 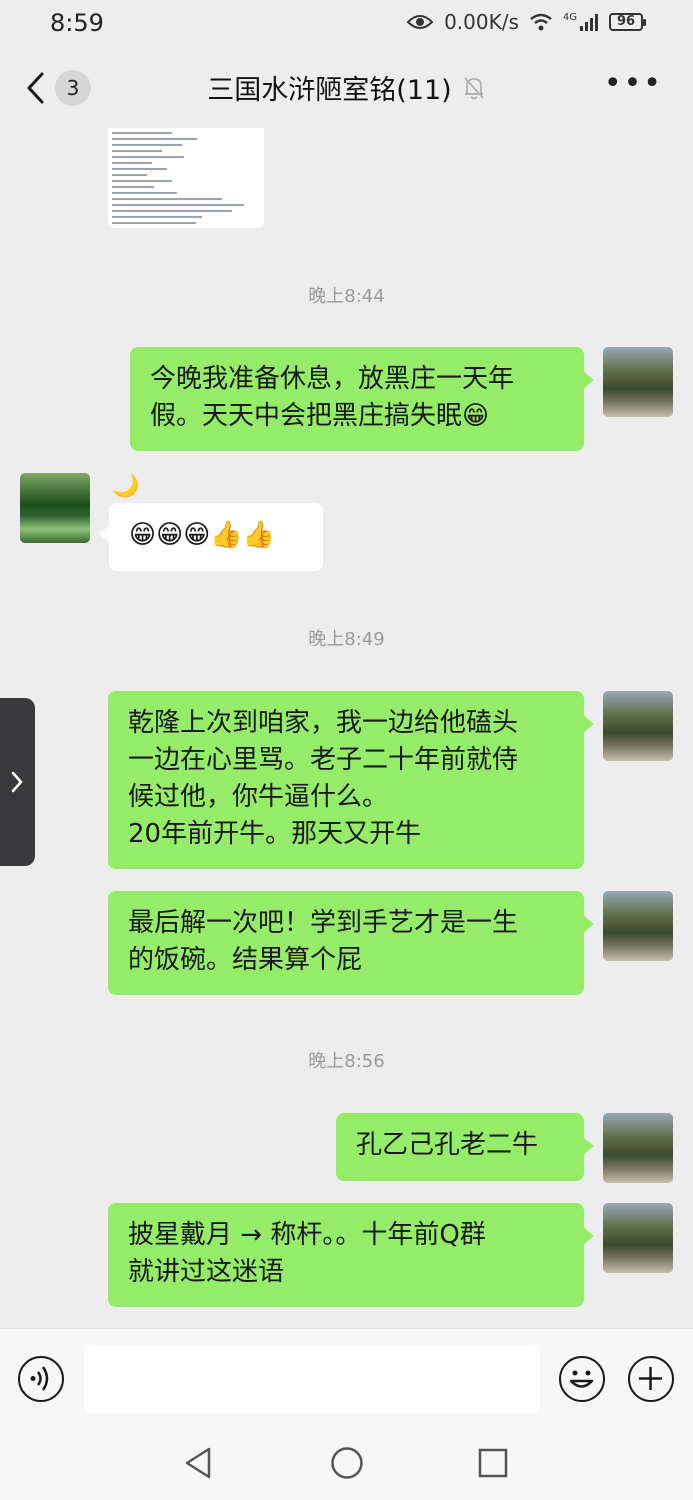 What do you see at coordinates (41, 1379) in the screenshot?
I see `voice-icon` at bounding box center [41, 1379].